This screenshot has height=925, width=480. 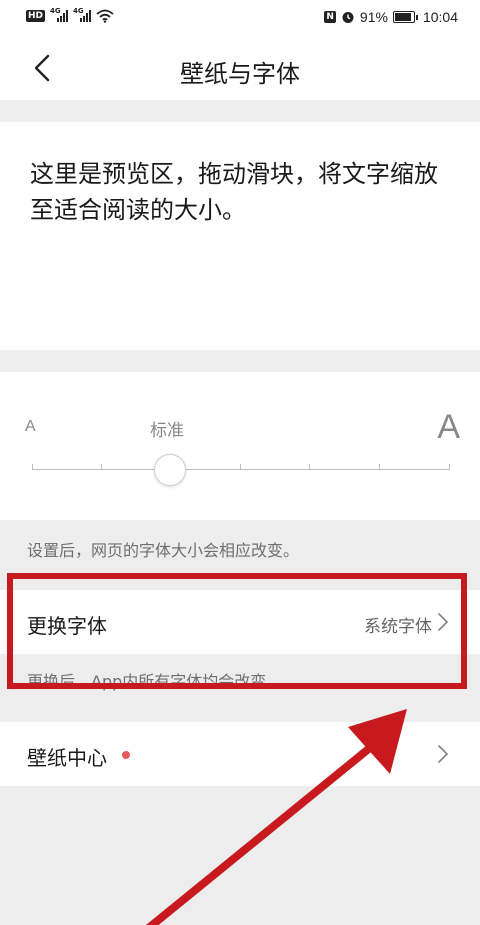 I want to click on wifi-icon, so click(x=105, y=16).